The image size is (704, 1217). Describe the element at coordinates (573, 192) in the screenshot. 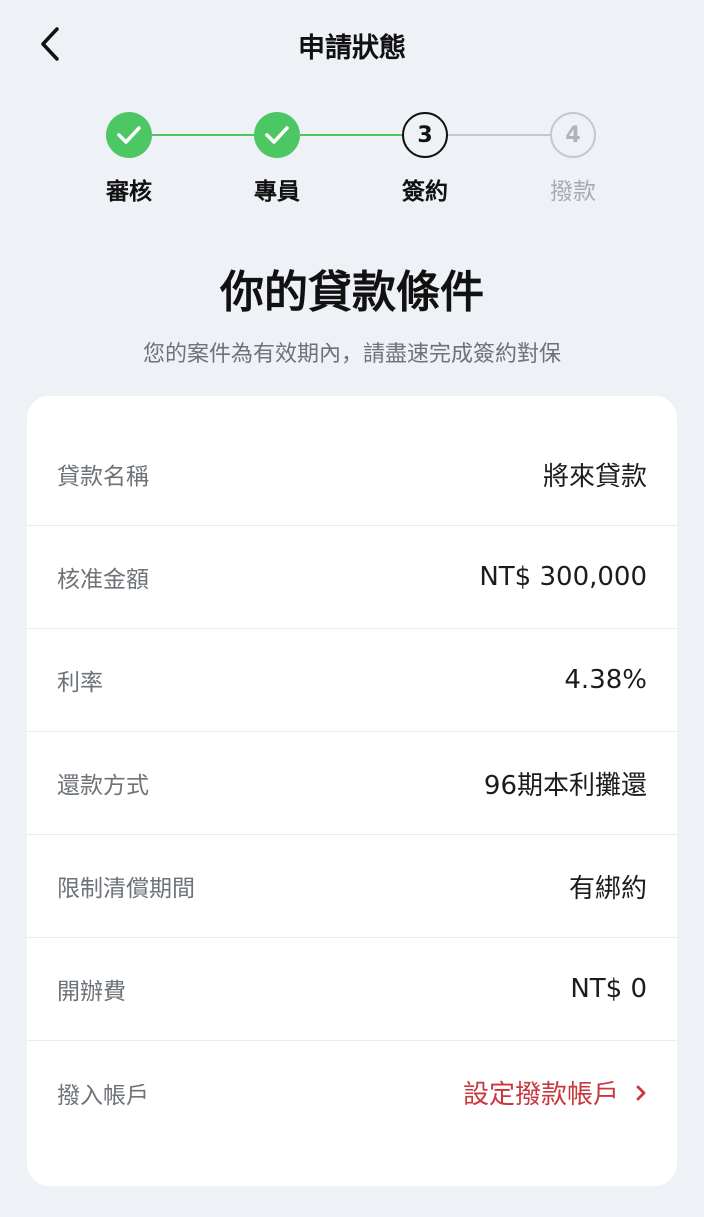

I see `step-label: 撥款` at that location.